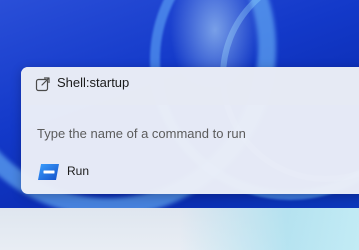 Image resolution: width=359 pixels, height=250 pixels. What do you see at coordinates (78, 171) in the screenshot?
I see `run-app-label: Run` at bounding box center [78, 171].